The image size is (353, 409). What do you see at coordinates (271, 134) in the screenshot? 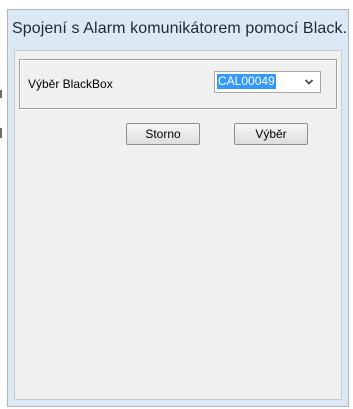
I see `select-button: Výběr` at bounding box center [271, 134].